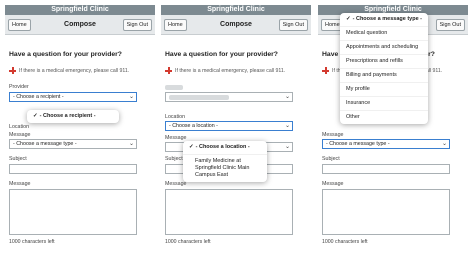 The height and width of the screenshot is (253, 474). What do you see at coordinates (67, 116) in the screenshot?
I see `dropdown-option-label: - Choose a recipient -` at bounding box center [67, 116].